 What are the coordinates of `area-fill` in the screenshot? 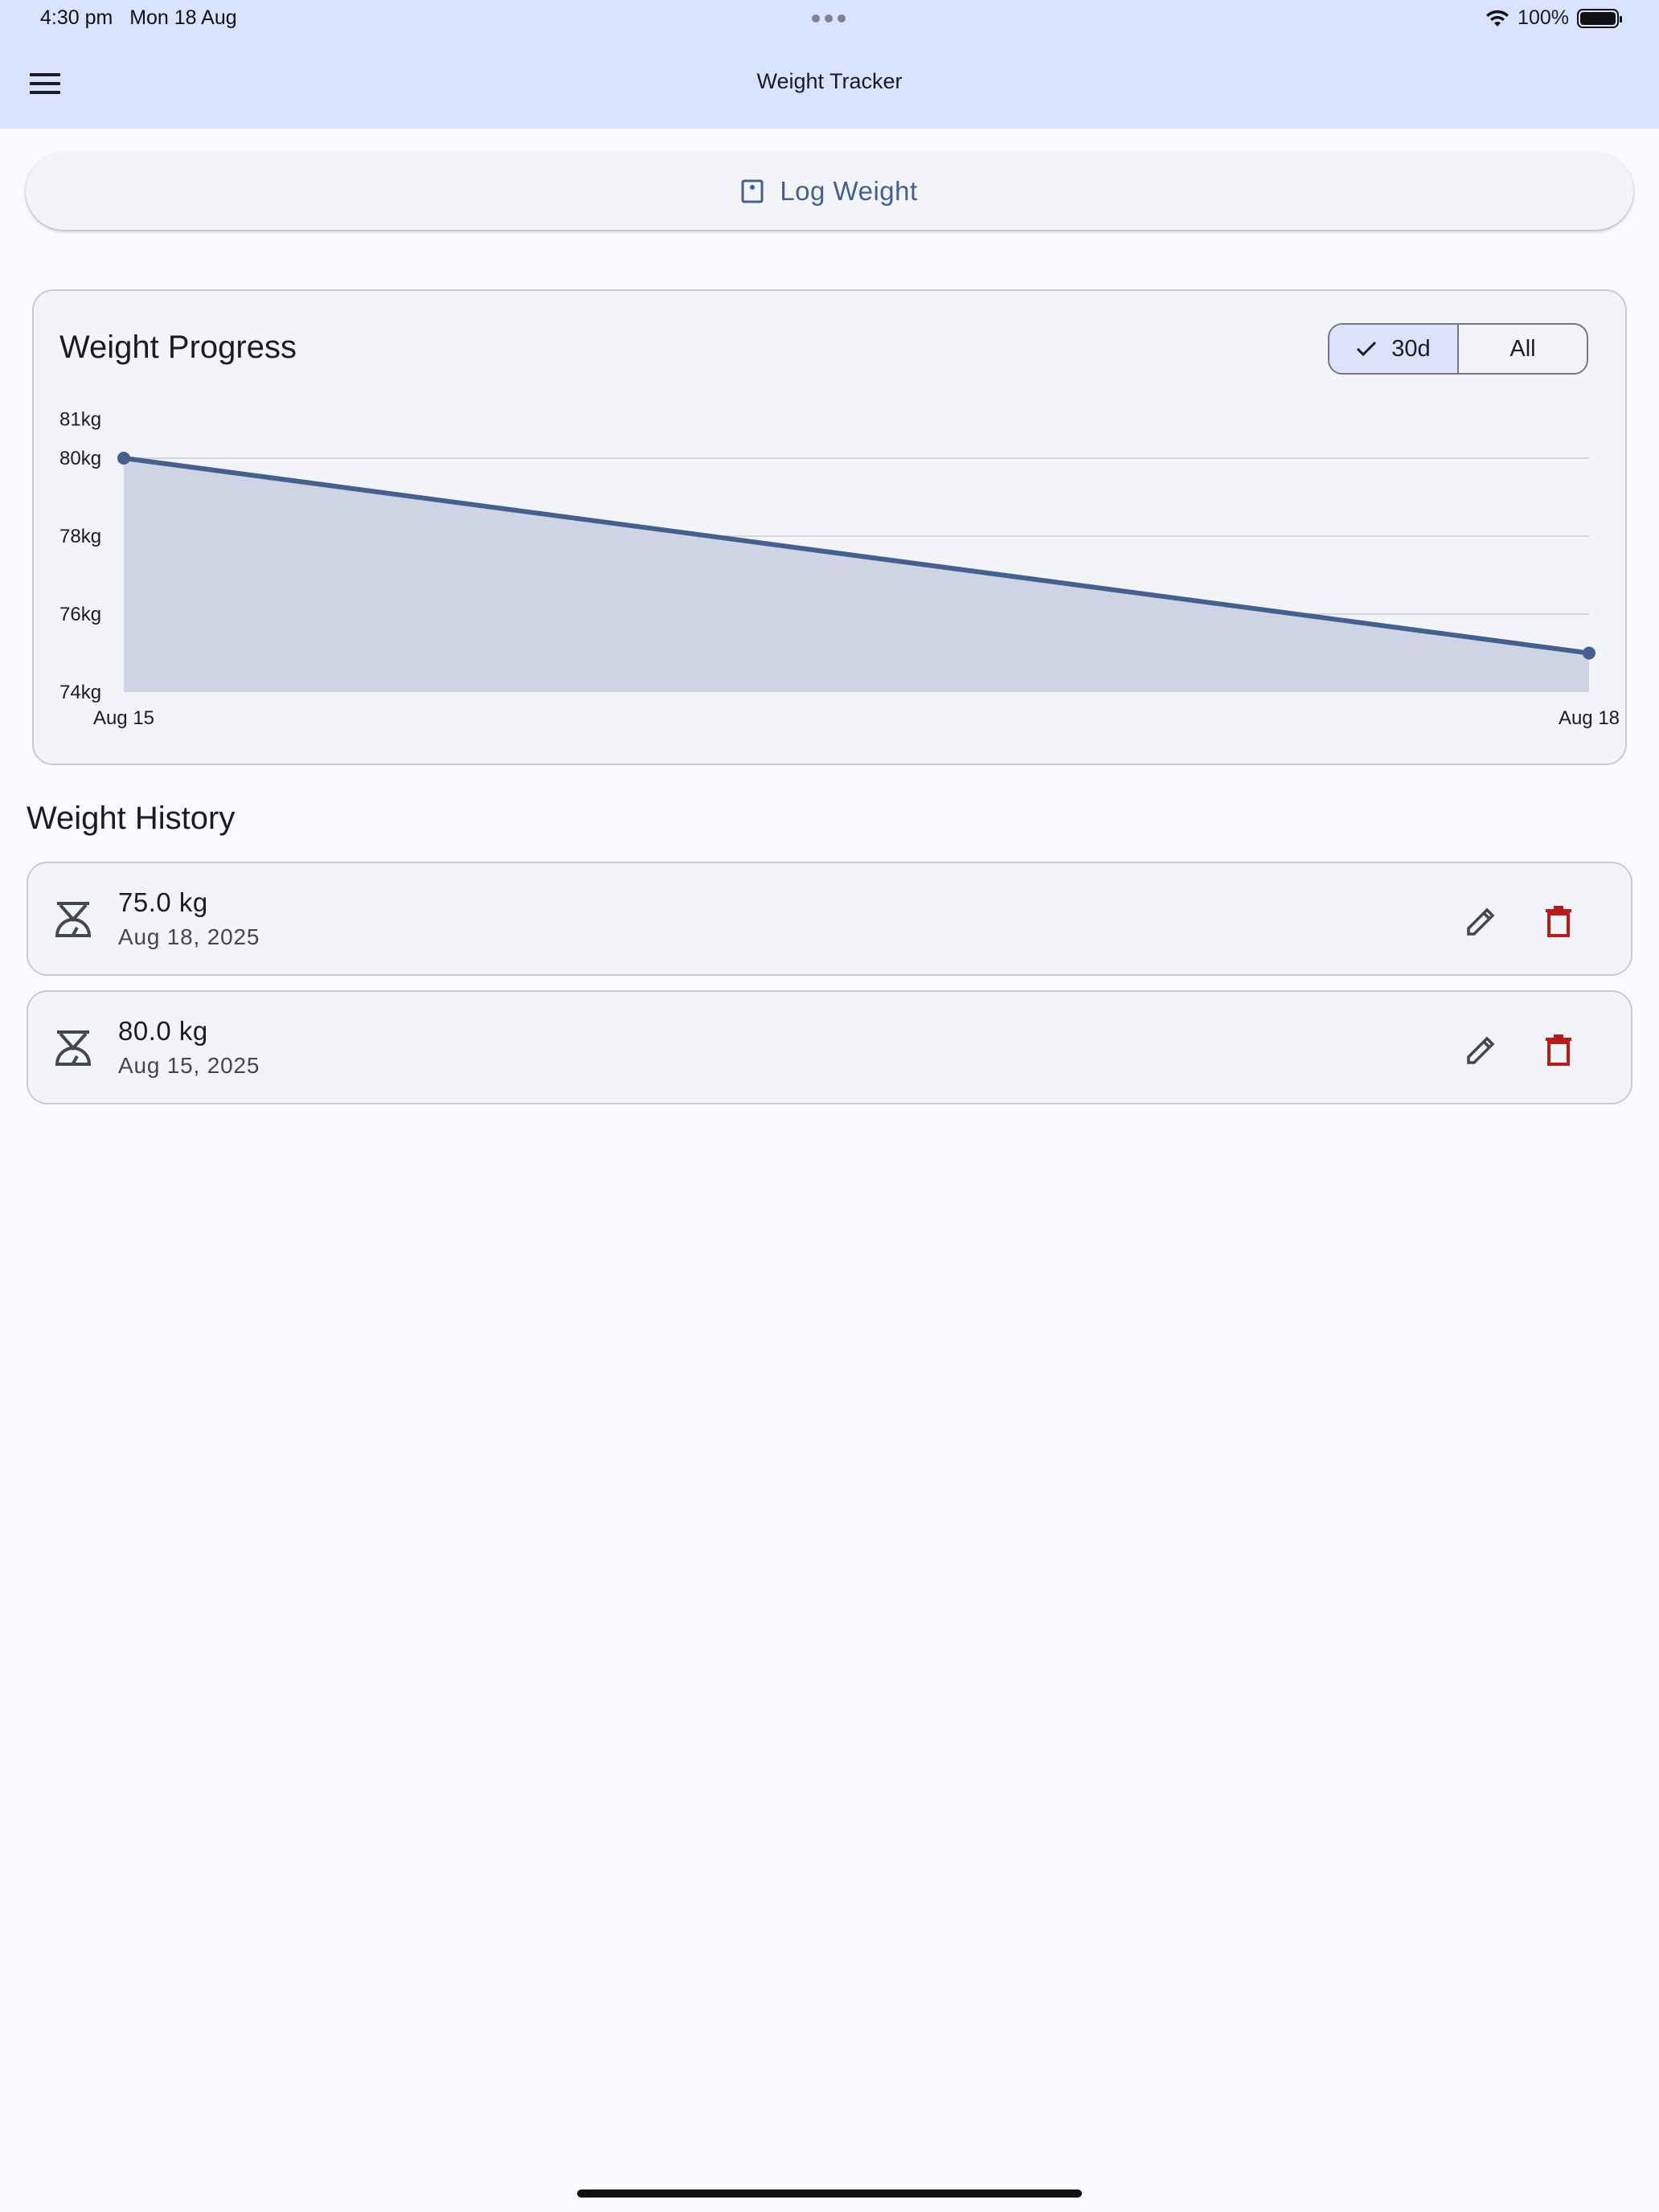 It's located at (856, 575).